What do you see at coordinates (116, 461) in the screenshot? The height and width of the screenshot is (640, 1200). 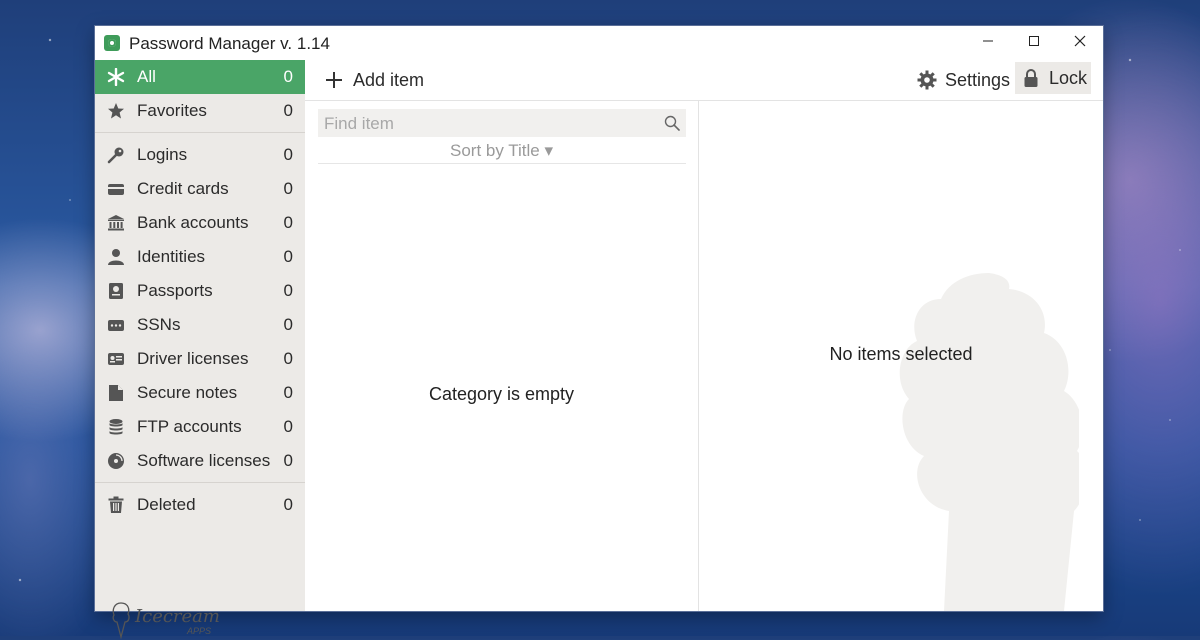 I see `disc-icon` at bounding box center [116, 461].